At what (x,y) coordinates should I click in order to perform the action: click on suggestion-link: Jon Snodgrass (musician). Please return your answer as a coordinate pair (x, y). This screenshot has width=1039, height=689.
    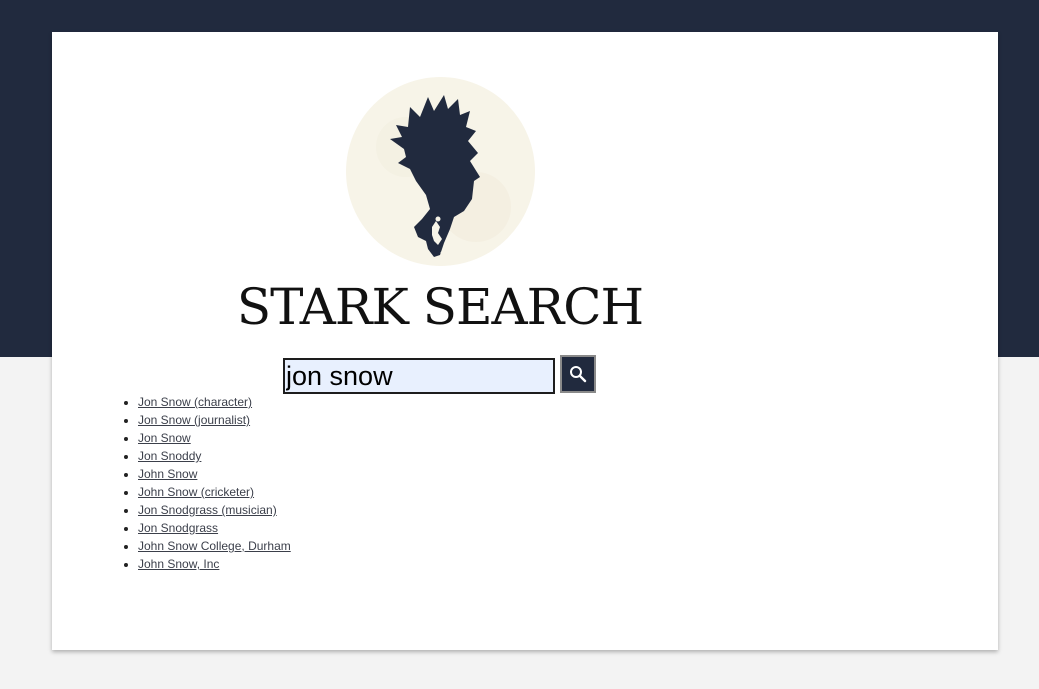
    Looking at the image, I should click on (207, 510).